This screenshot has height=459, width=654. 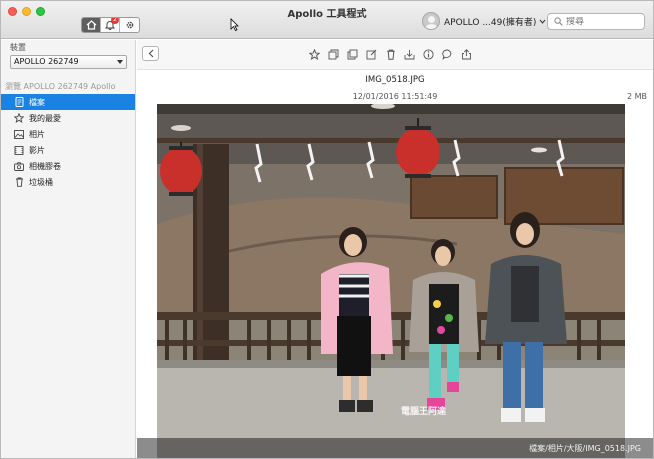 What do you see at coordinates (68, 102) in the screenshot?
I see `sidebar-item-files: 檔案` at bounding box center [68, 102].